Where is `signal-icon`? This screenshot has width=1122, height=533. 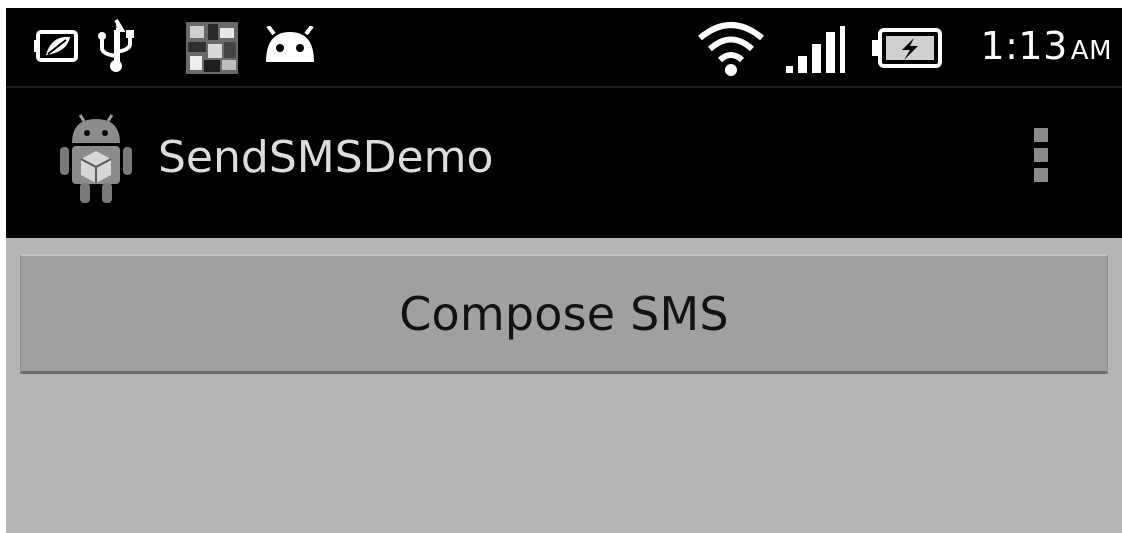 signal-icon is located at coordinates (816, 52).